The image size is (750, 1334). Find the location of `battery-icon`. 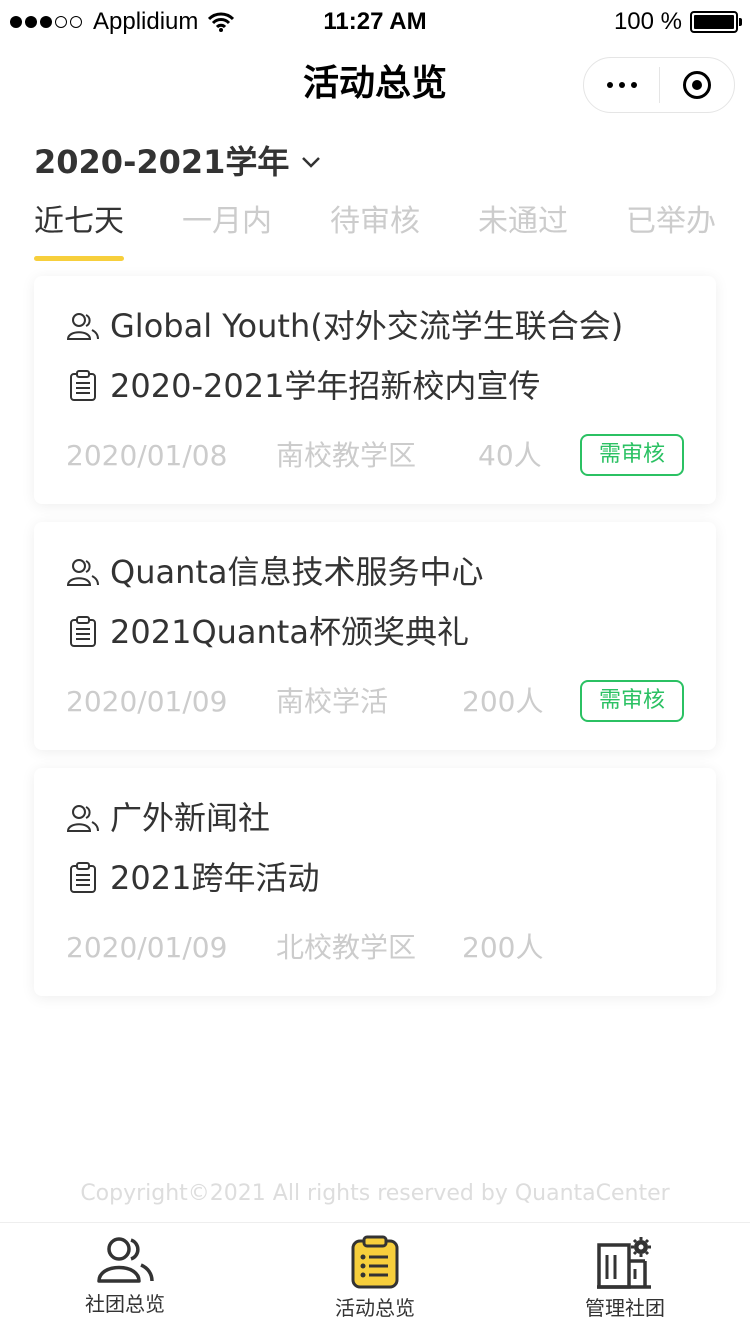

battery-icon is located at coordinates (716, 22).